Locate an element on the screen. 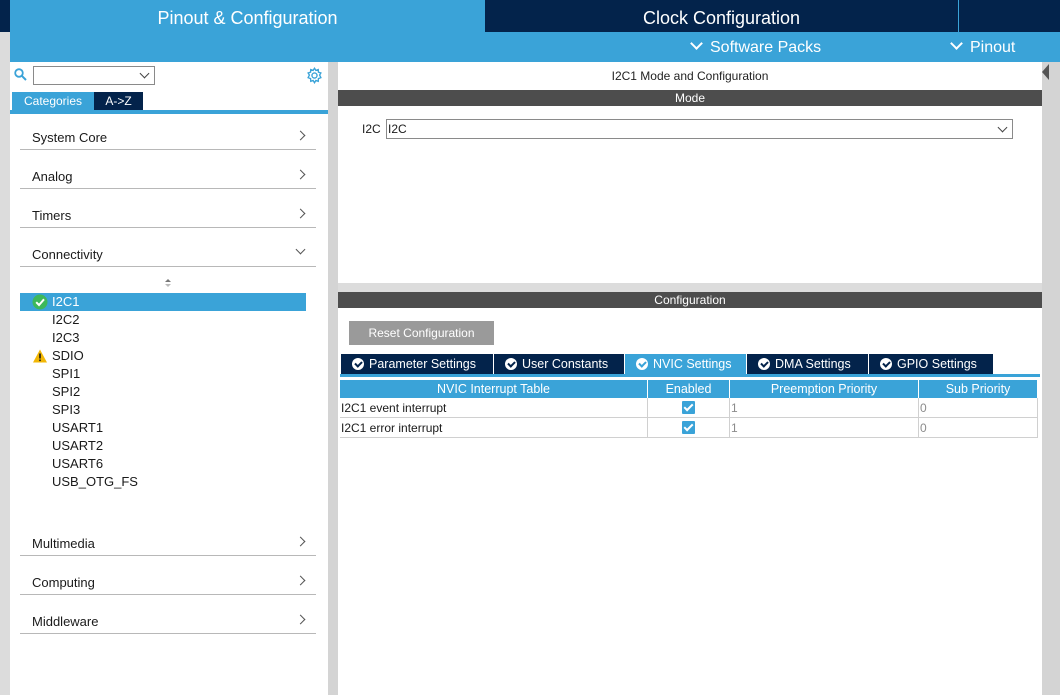 Image resolution: width=1060 pixels, height=695 pixels. category-label: Middleware is located at coordinates (65, 621).